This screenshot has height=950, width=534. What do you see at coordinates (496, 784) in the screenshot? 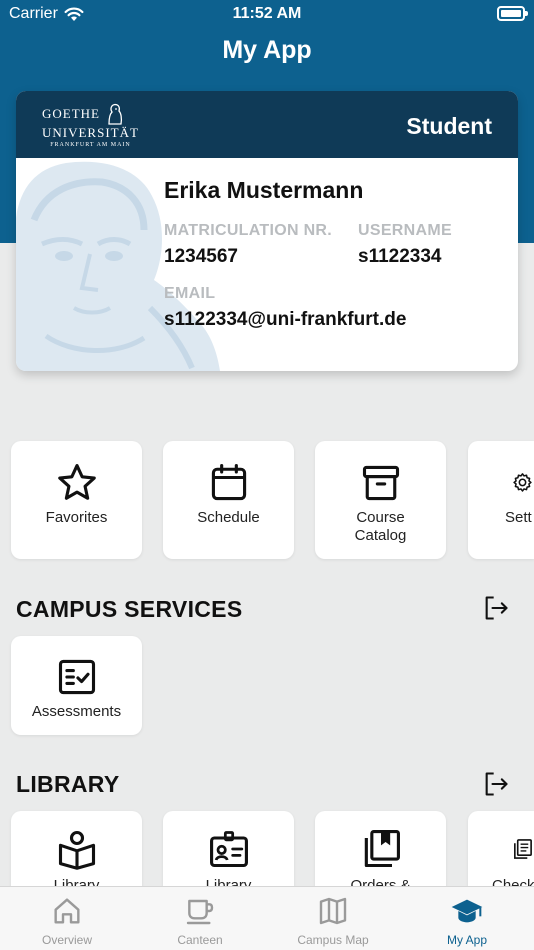
I see `library-exit-icon` at bounding box center [496, 784].